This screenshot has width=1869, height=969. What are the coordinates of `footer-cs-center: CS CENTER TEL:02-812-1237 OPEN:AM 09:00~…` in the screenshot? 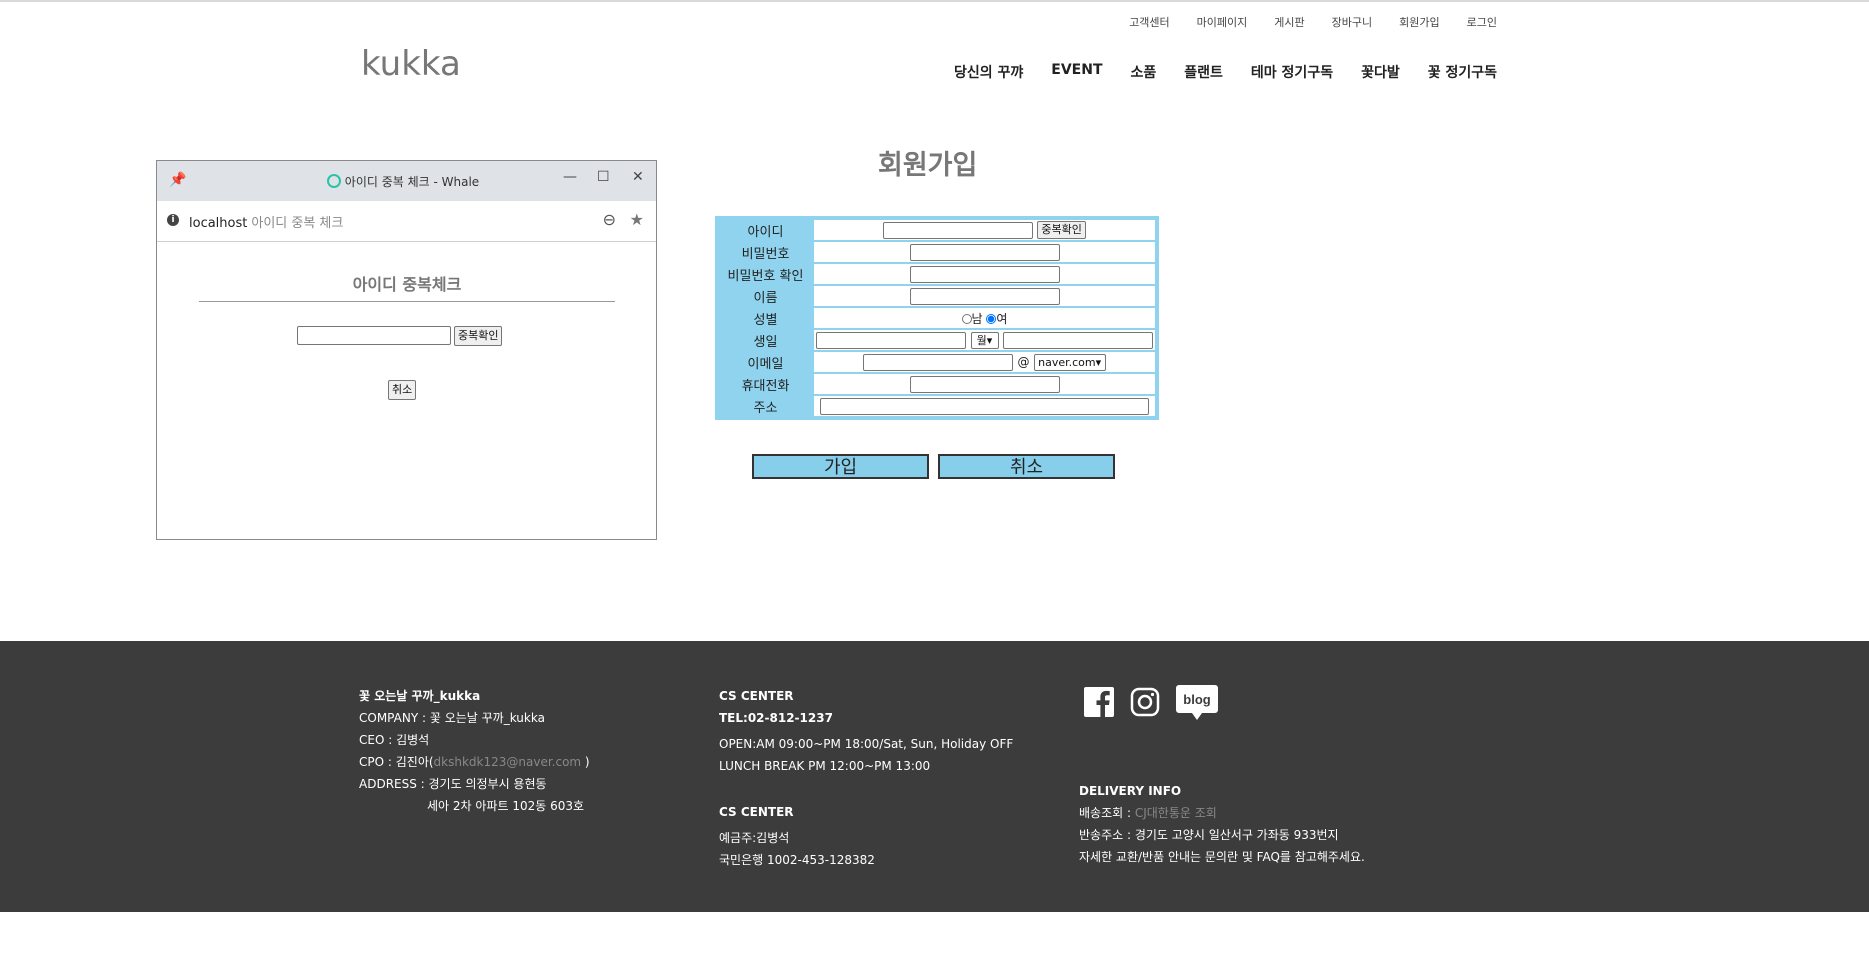 It's located at (866, 731).